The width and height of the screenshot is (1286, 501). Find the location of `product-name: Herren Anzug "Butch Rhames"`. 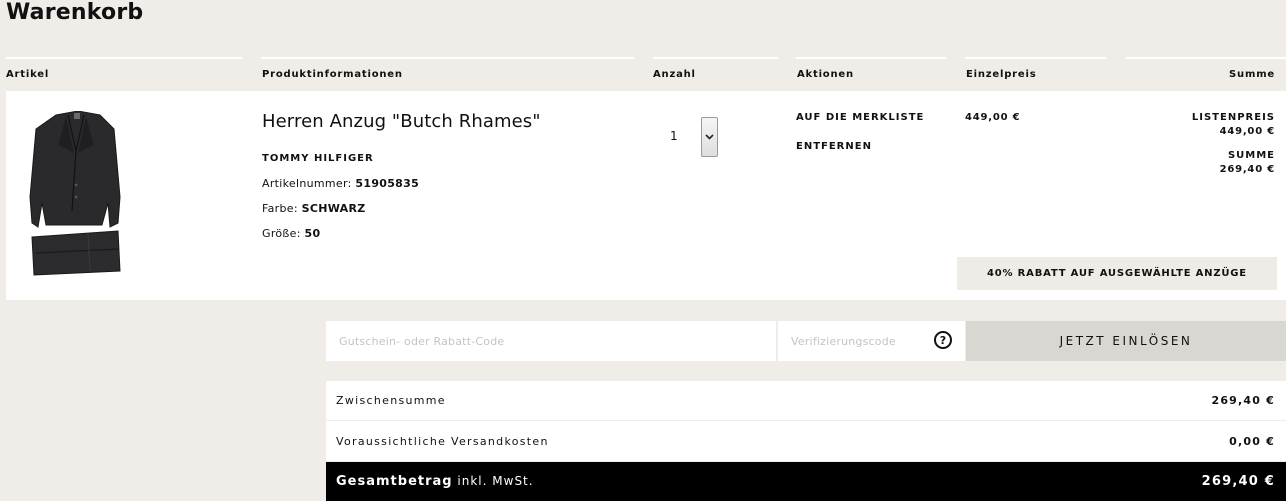

product-name: Herren Anzug "Butch Rhames" is located at coordinates (401, 121).